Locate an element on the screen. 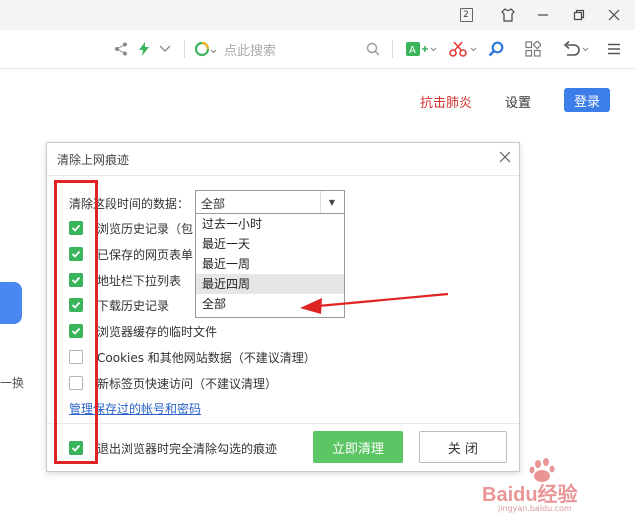 This screenshot has width=635, height=526. apps-grid-icon is located at coordinates (533, 49).